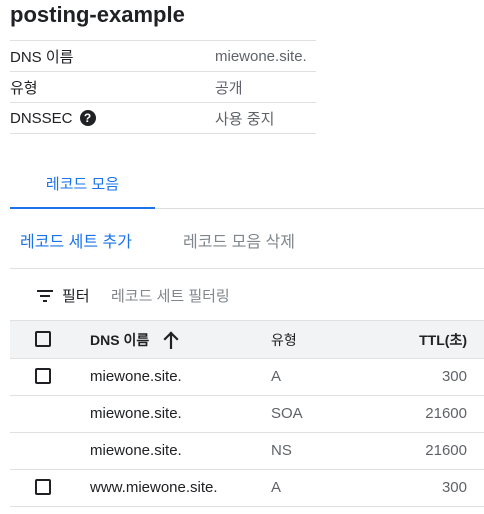 The height and width of the screenshot is (514, 484). Describe the element at coordinates (284, 340) in the screenshot. I see `column-header-type: 유형` at that location.